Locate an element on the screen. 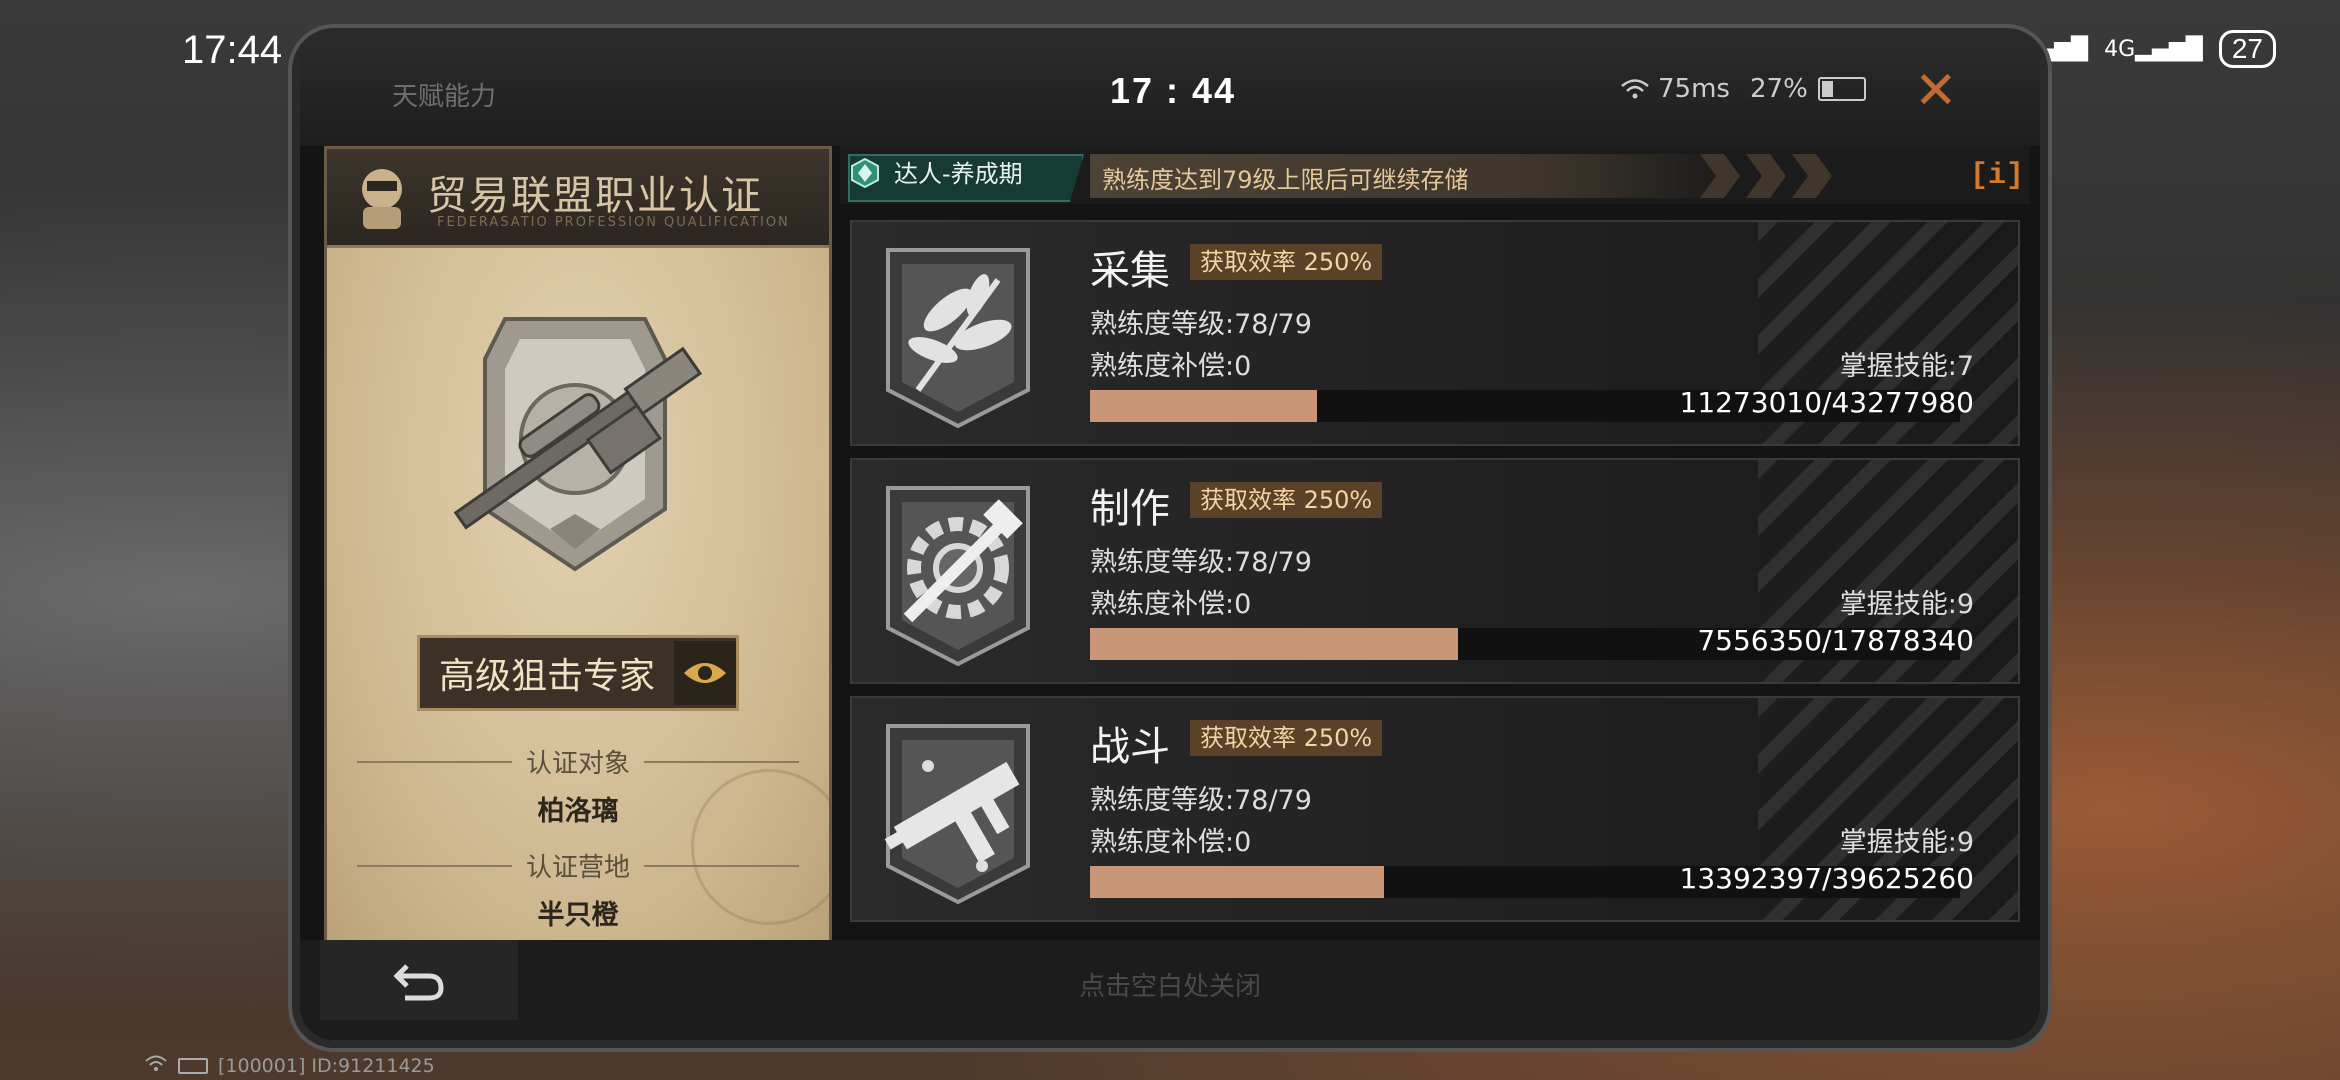 The width and height of the screenshot is (2340, 1080). target-label-row: 认证对象 is located at coordinates (578, 761).